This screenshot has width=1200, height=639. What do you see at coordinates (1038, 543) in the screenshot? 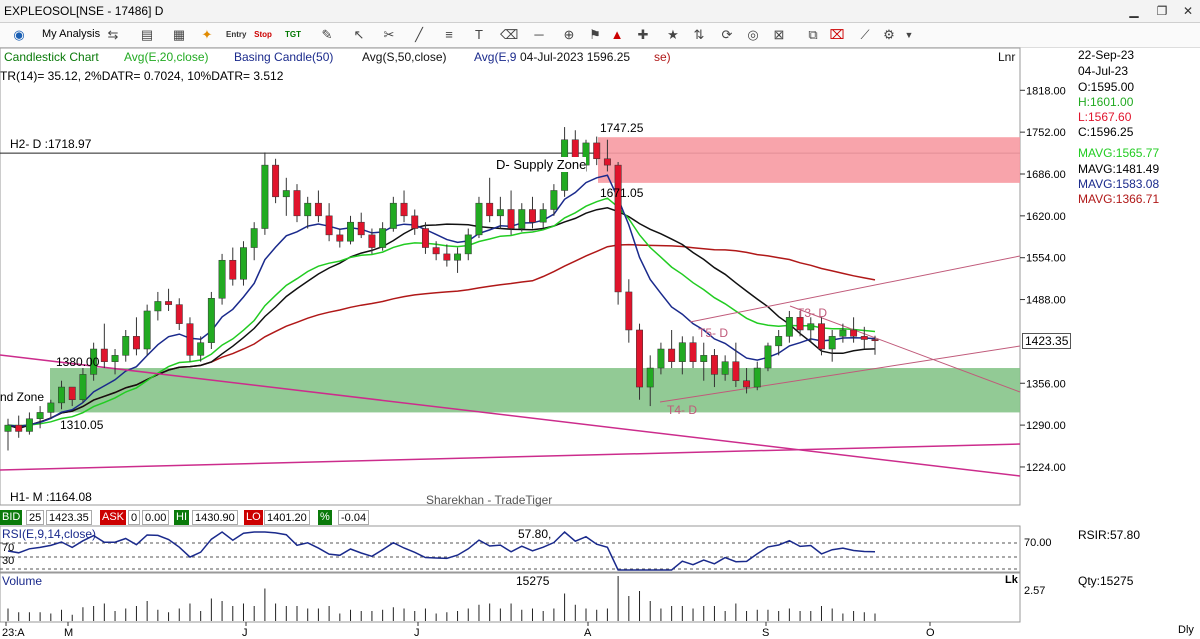
I see `rsi-axis-70: 70.00` at bounding box center [1038, 543].